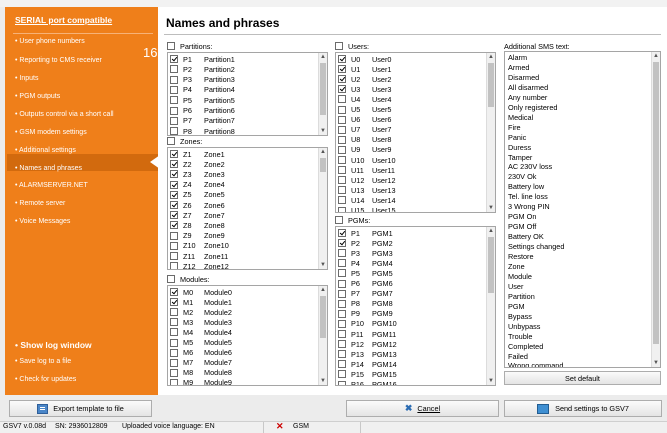  What do you see at coordinates (50, 41) in the screenshot?
I see `sidebar-item: • User phone numbers` at bounding box center [50, 41].